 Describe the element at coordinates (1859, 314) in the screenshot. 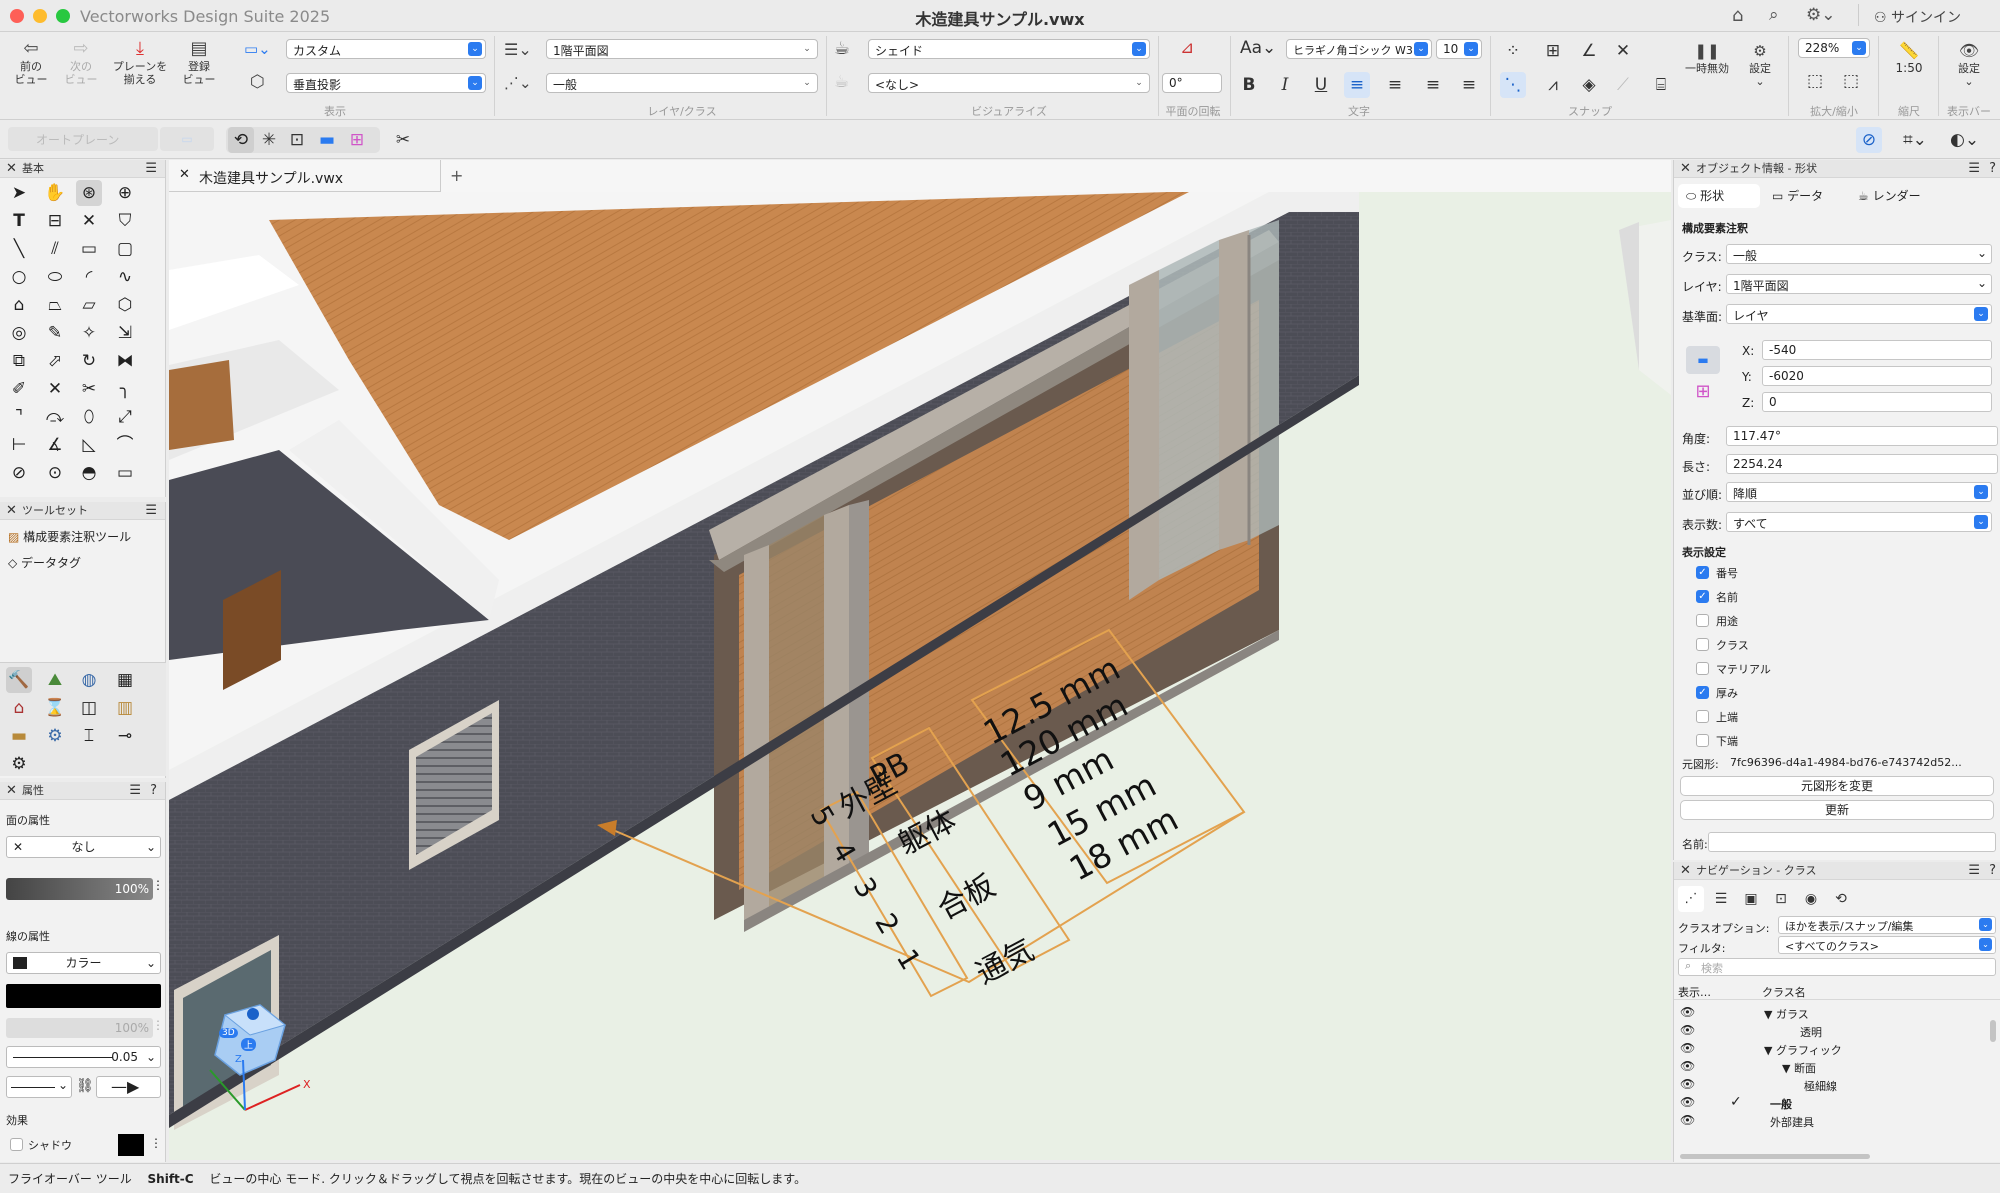

I see `plane-select: レイヤ ⌄` at that location.